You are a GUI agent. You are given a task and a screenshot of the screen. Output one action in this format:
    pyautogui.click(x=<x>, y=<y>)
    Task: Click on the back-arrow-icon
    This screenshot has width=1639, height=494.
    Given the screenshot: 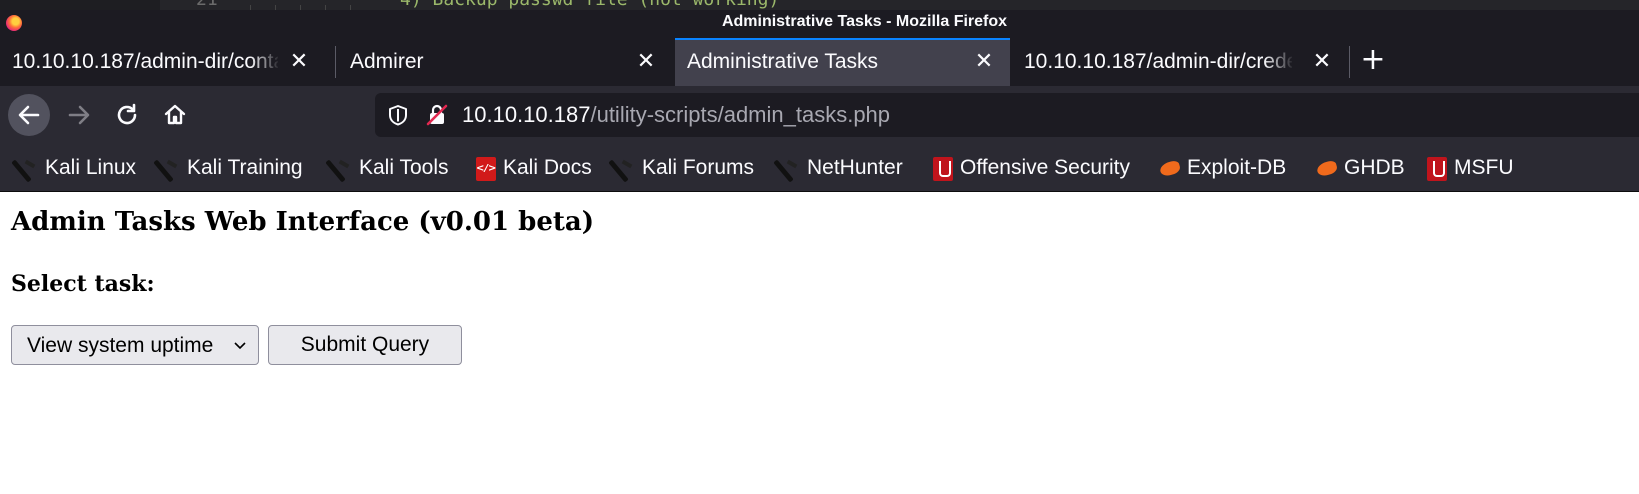 What is the action you would take?
    pyautogui.click(x=29, y=115)
    